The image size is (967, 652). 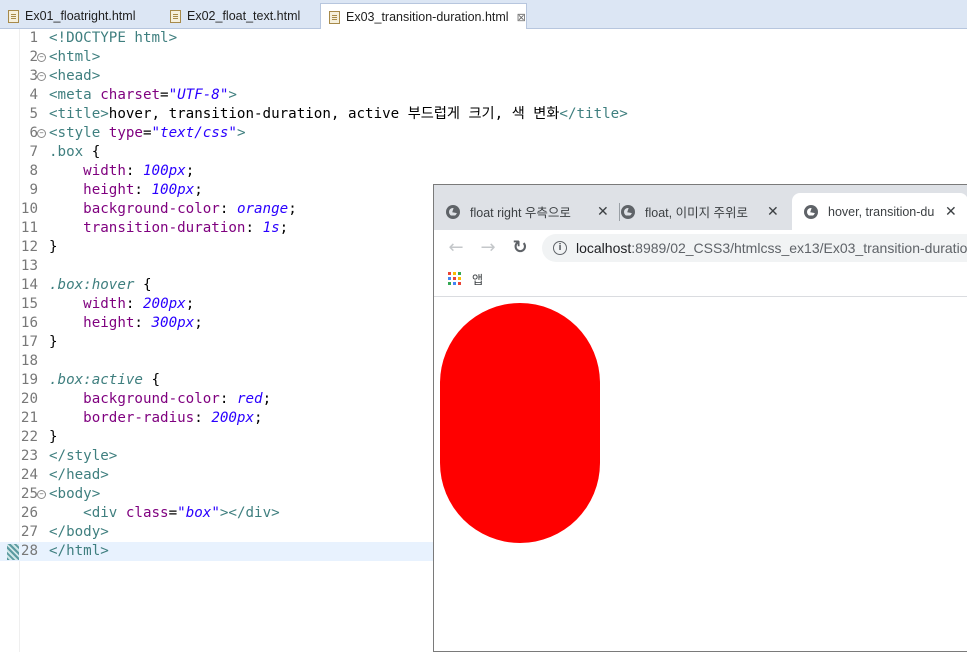 What do you see at coordinates (75, 494) in the screenshot?
I see `code-text: <body>` at bounding box center [75, 494].